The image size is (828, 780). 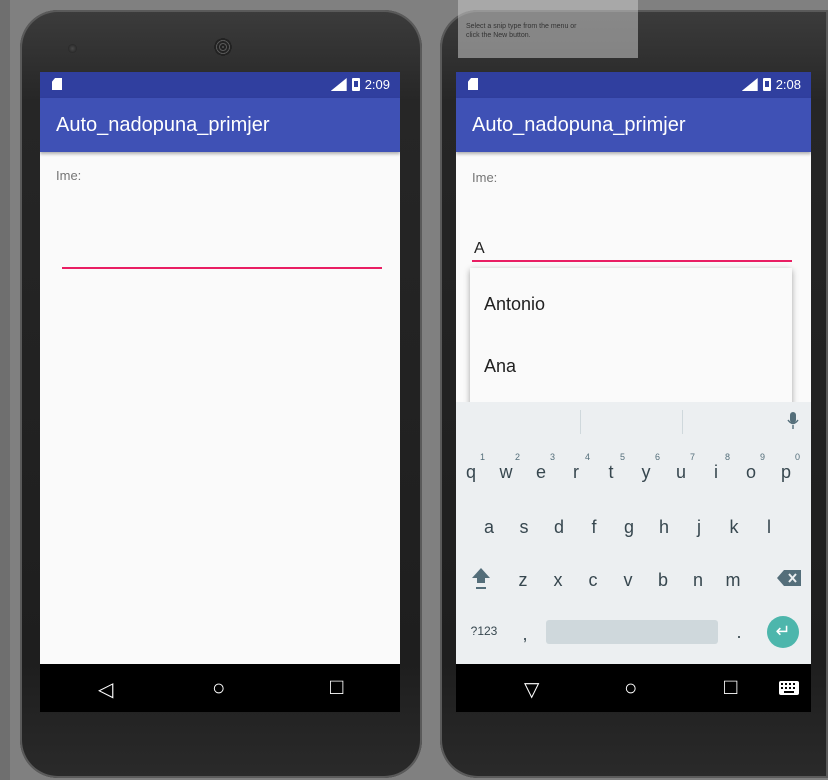 I want to click on comma-key: ,, so click(x=525, y=634).